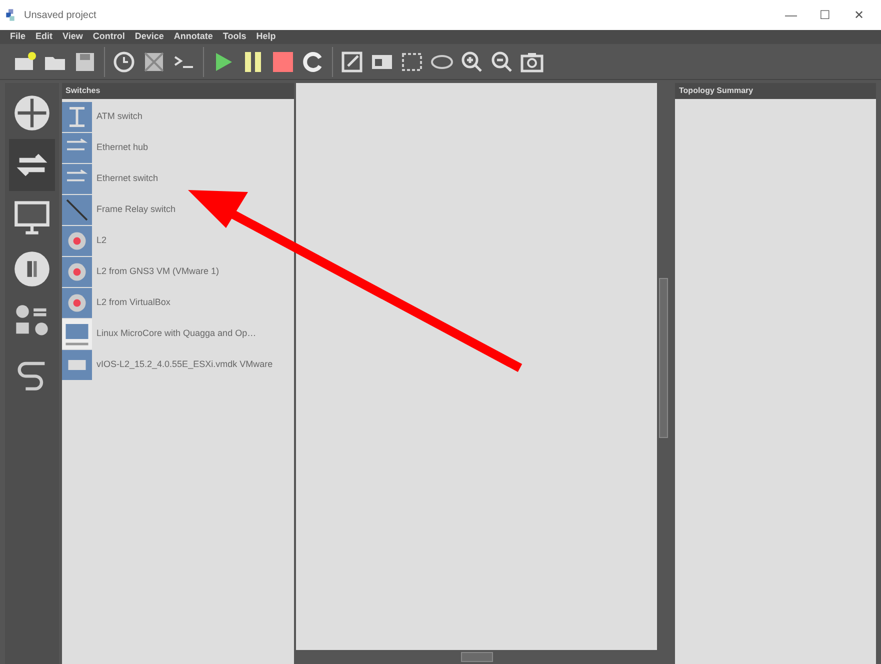 The image size is (881, 664). Describe the element at coordinates (18, 37) in the screenshot. I see `menu-item: File` at that location.